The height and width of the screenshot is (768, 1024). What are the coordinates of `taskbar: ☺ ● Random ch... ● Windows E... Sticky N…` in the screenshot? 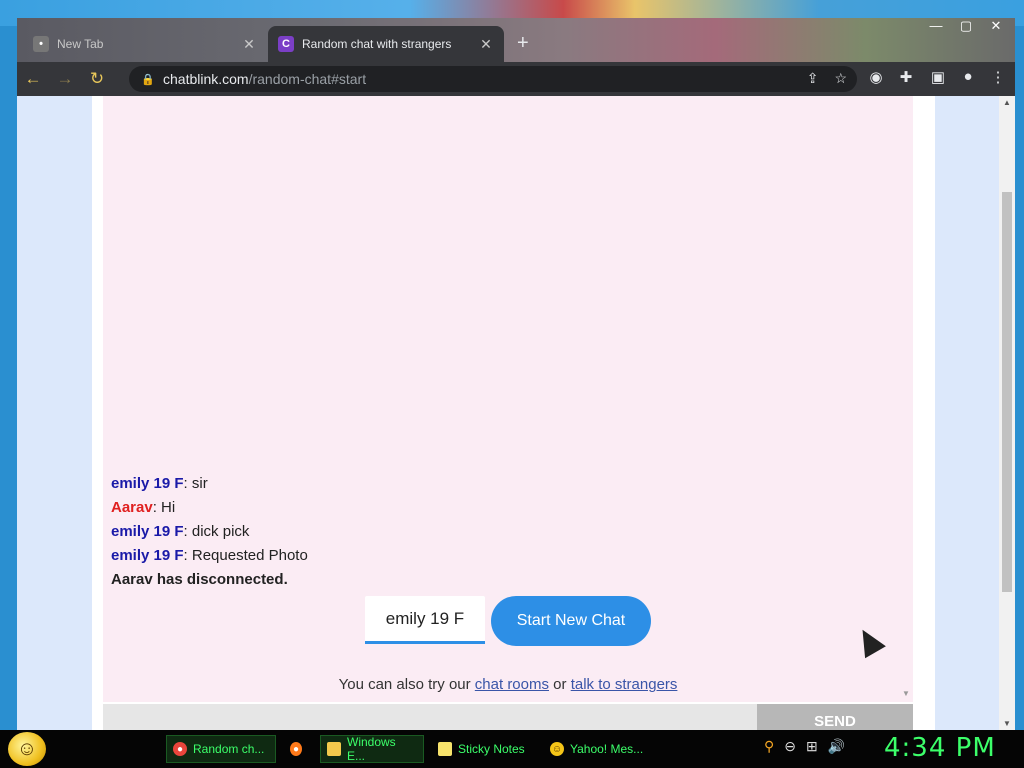 It's located at (512, 749).